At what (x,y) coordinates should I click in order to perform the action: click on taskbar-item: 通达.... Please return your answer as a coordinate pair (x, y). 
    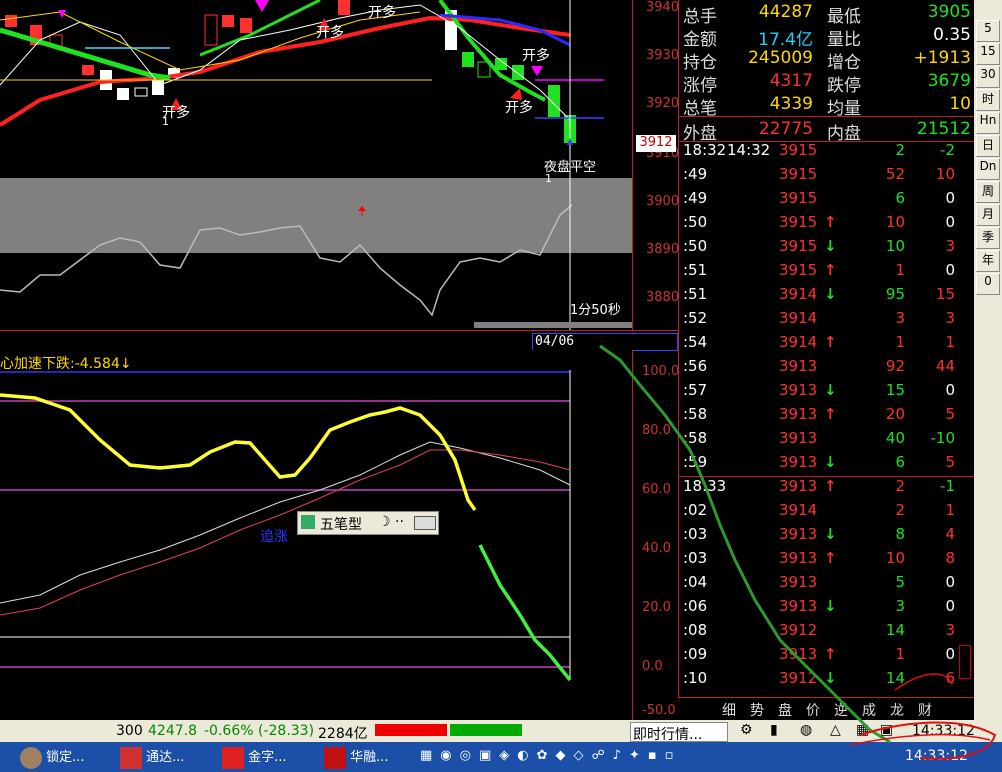
    Looking at the image, I should click on (160, 758).